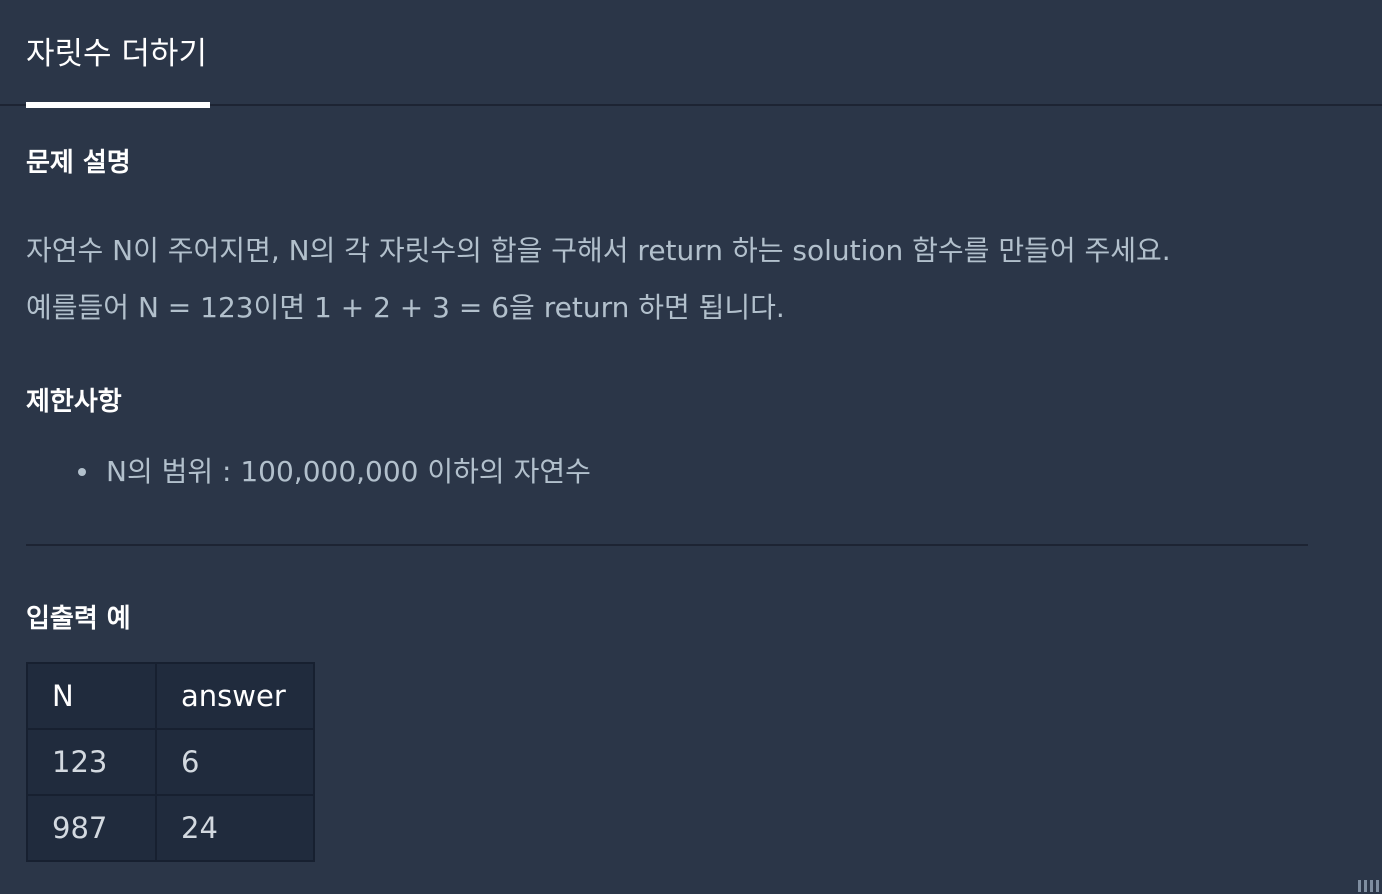 The image size is (1382, 894). What do you see at coordinates (82, 472) in the screenshot?
I see `bullet-icon` at bounding box center [82, 472].